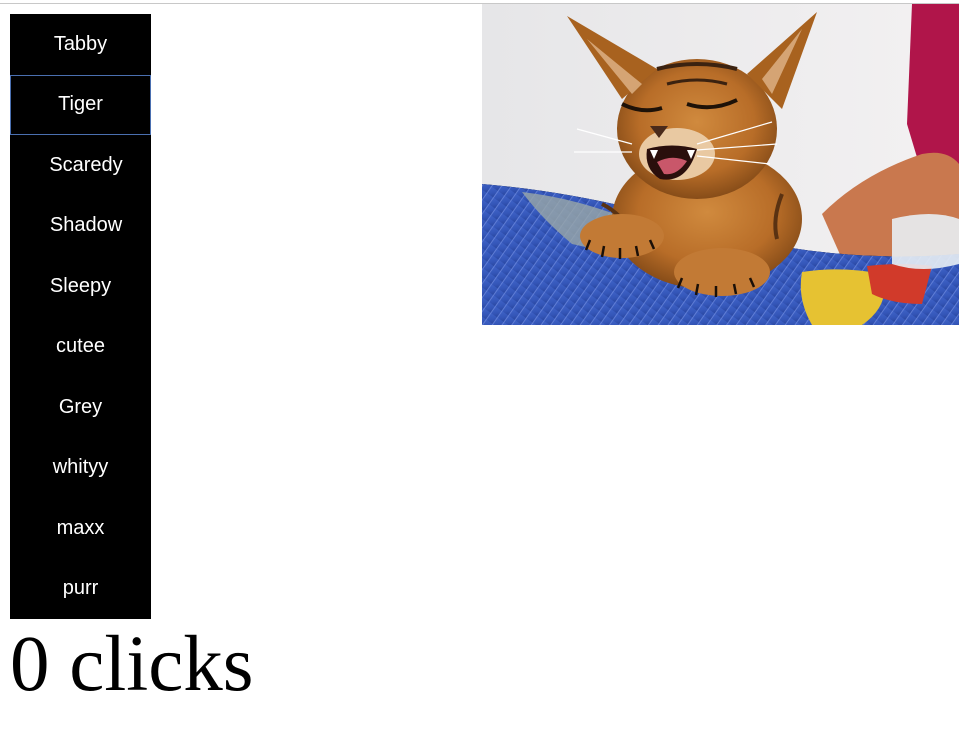  Describe the element at coordinates (80, 44) in the screenshot. I see `cat-list-item-tabby: Tabby` at that location.